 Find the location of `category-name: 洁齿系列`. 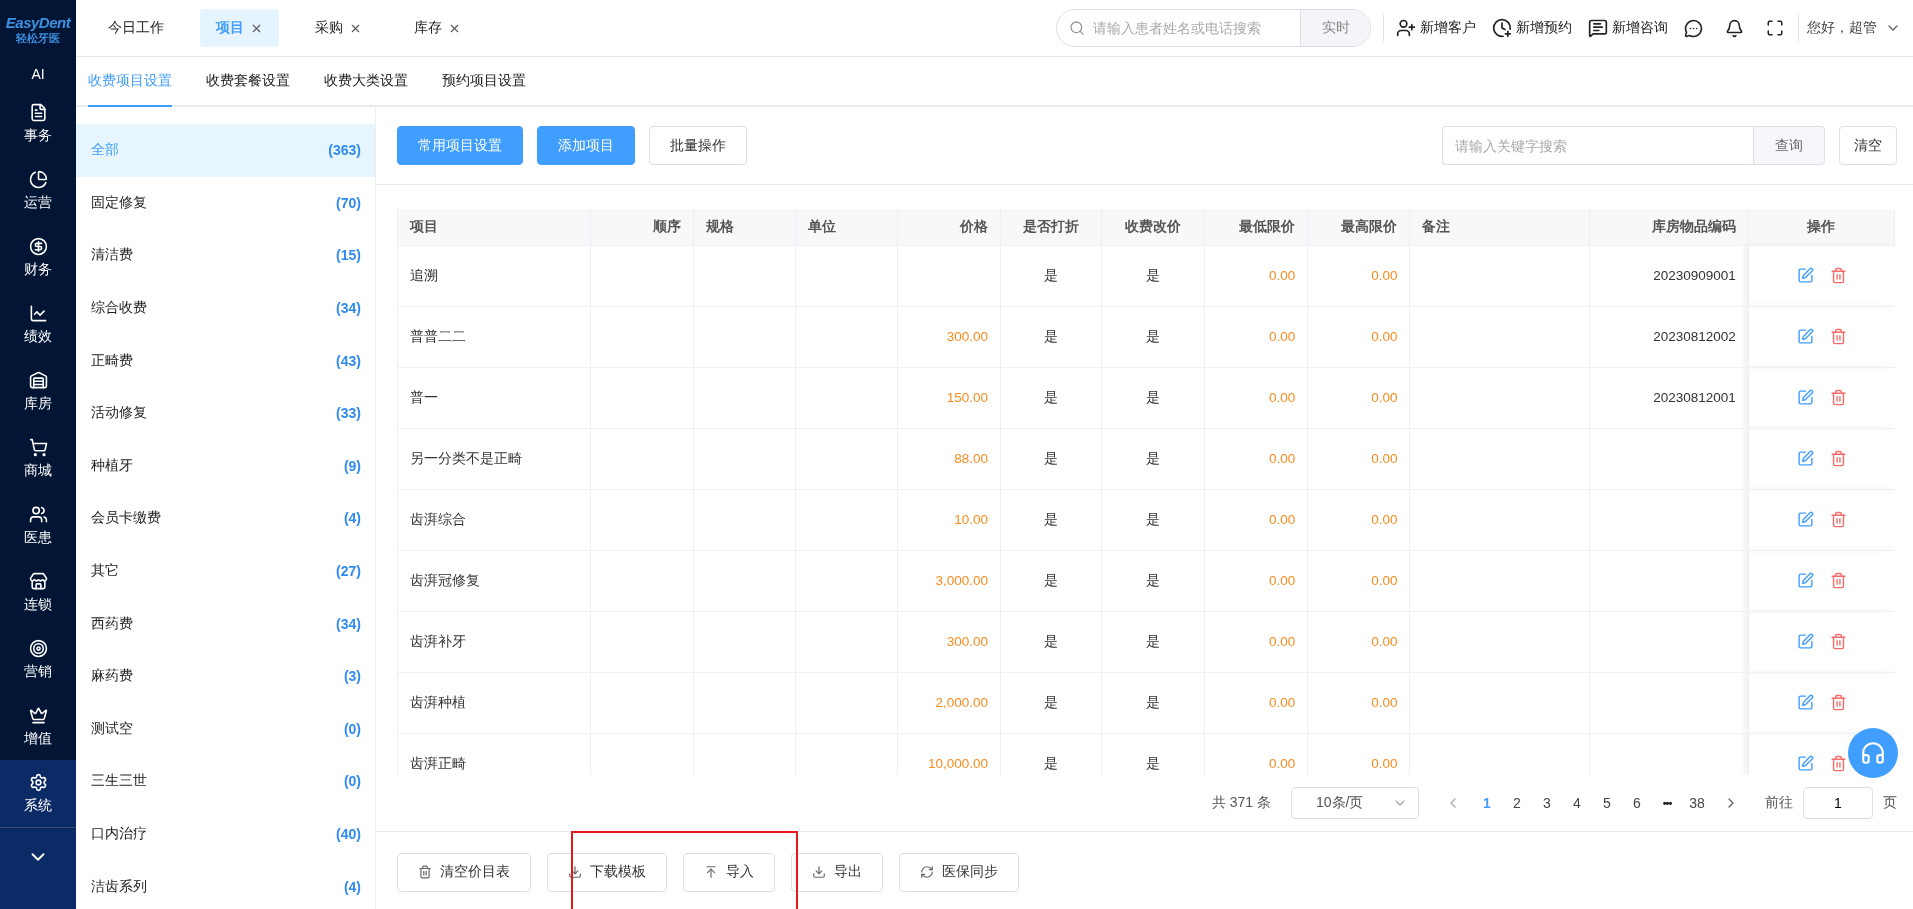

category-name: 洁齿系列 is located at coordinates (119, 886).